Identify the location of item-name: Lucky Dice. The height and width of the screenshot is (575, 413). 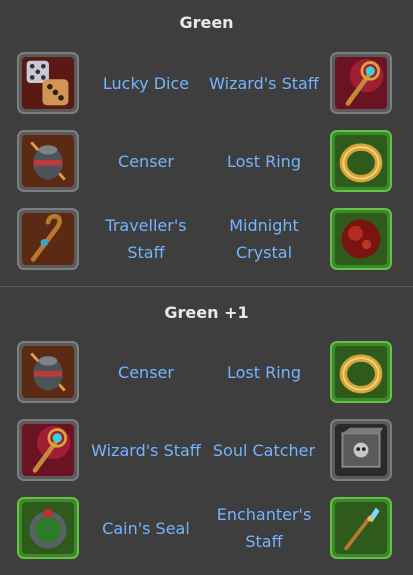
(146, 83).